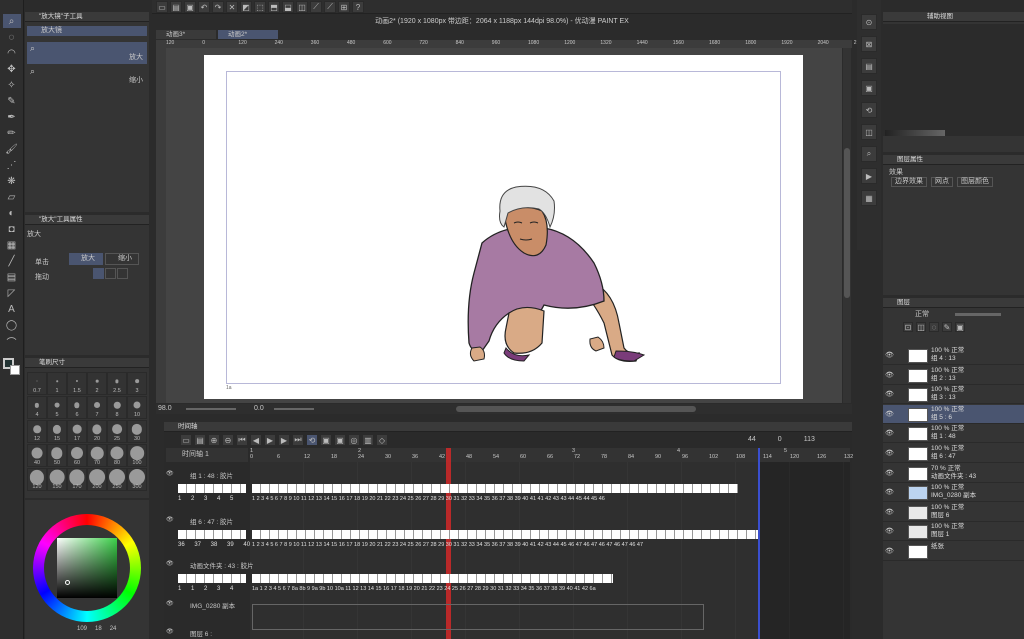  Describe the element at coordinates (117, 383) in the screenshot. I see `brush-size-cell: 2.5` at that location.